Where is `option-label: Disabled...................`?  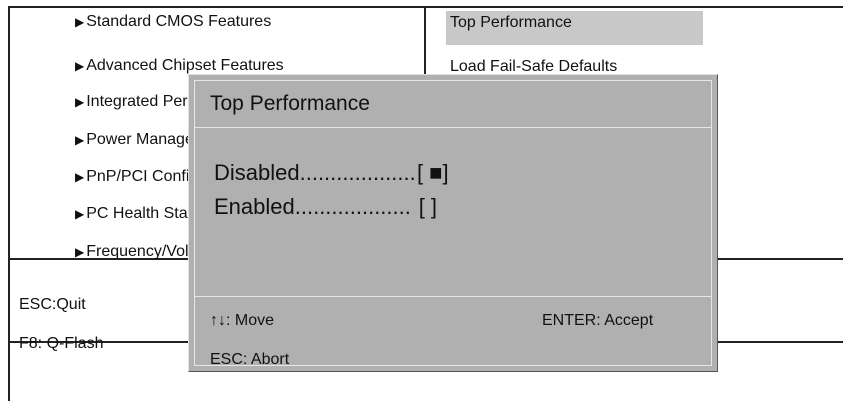 option-label: Disabled................... is located at coordinates (315, 172).